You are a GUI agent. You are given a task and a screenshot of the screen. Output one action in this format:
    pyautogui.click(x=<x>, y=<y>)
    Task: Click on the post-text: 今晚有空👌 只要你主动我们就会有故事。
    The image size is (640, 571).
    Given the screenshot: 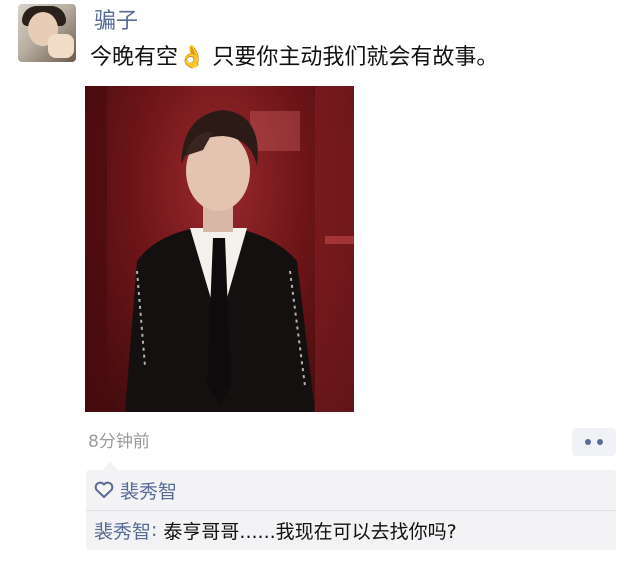 What is the action you would take?
    pyautogui.click(x=294, y=57)
    